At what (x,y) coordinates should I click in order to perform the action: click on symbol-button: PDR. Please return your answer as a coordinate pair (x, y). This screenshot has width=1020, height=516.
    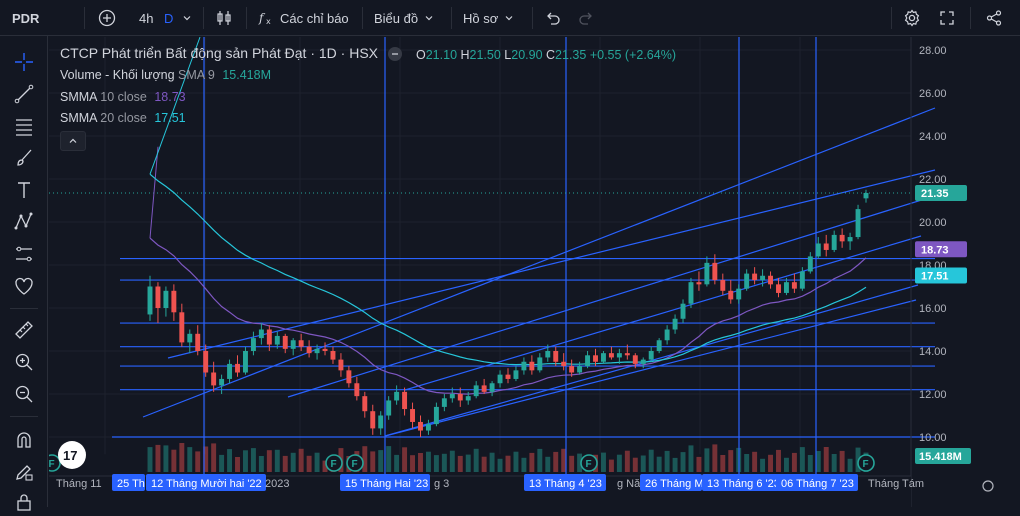
    Looking at the image, I should click on (25, 18).